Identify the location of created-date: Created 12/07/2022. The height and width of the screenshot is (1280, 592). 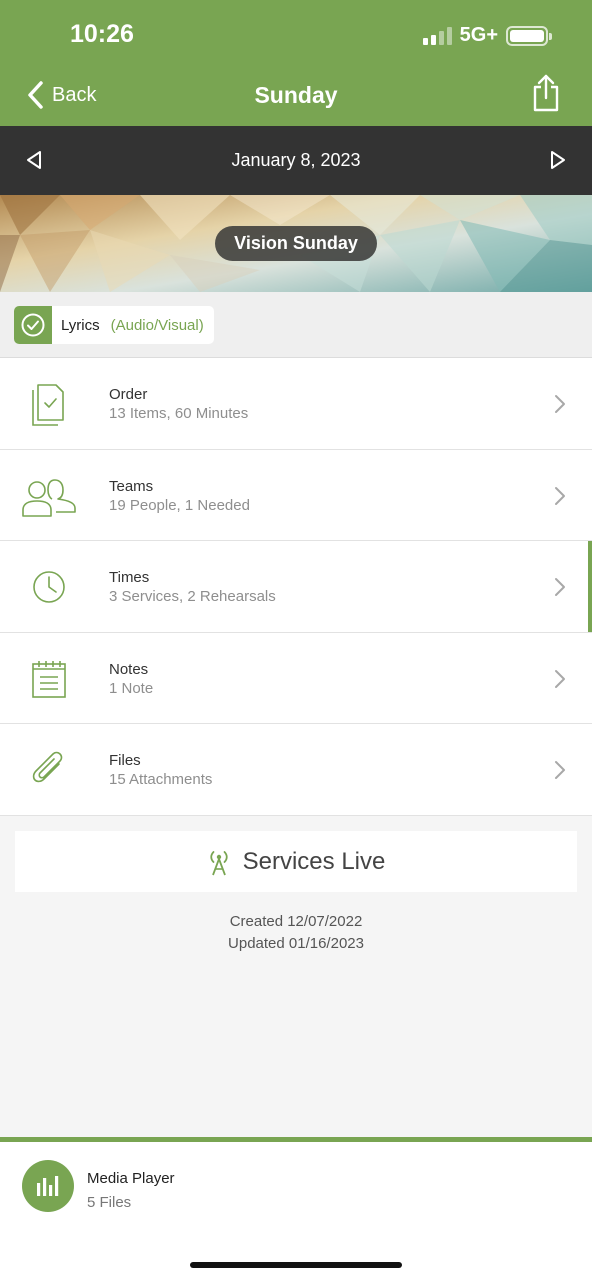
(296, 921).